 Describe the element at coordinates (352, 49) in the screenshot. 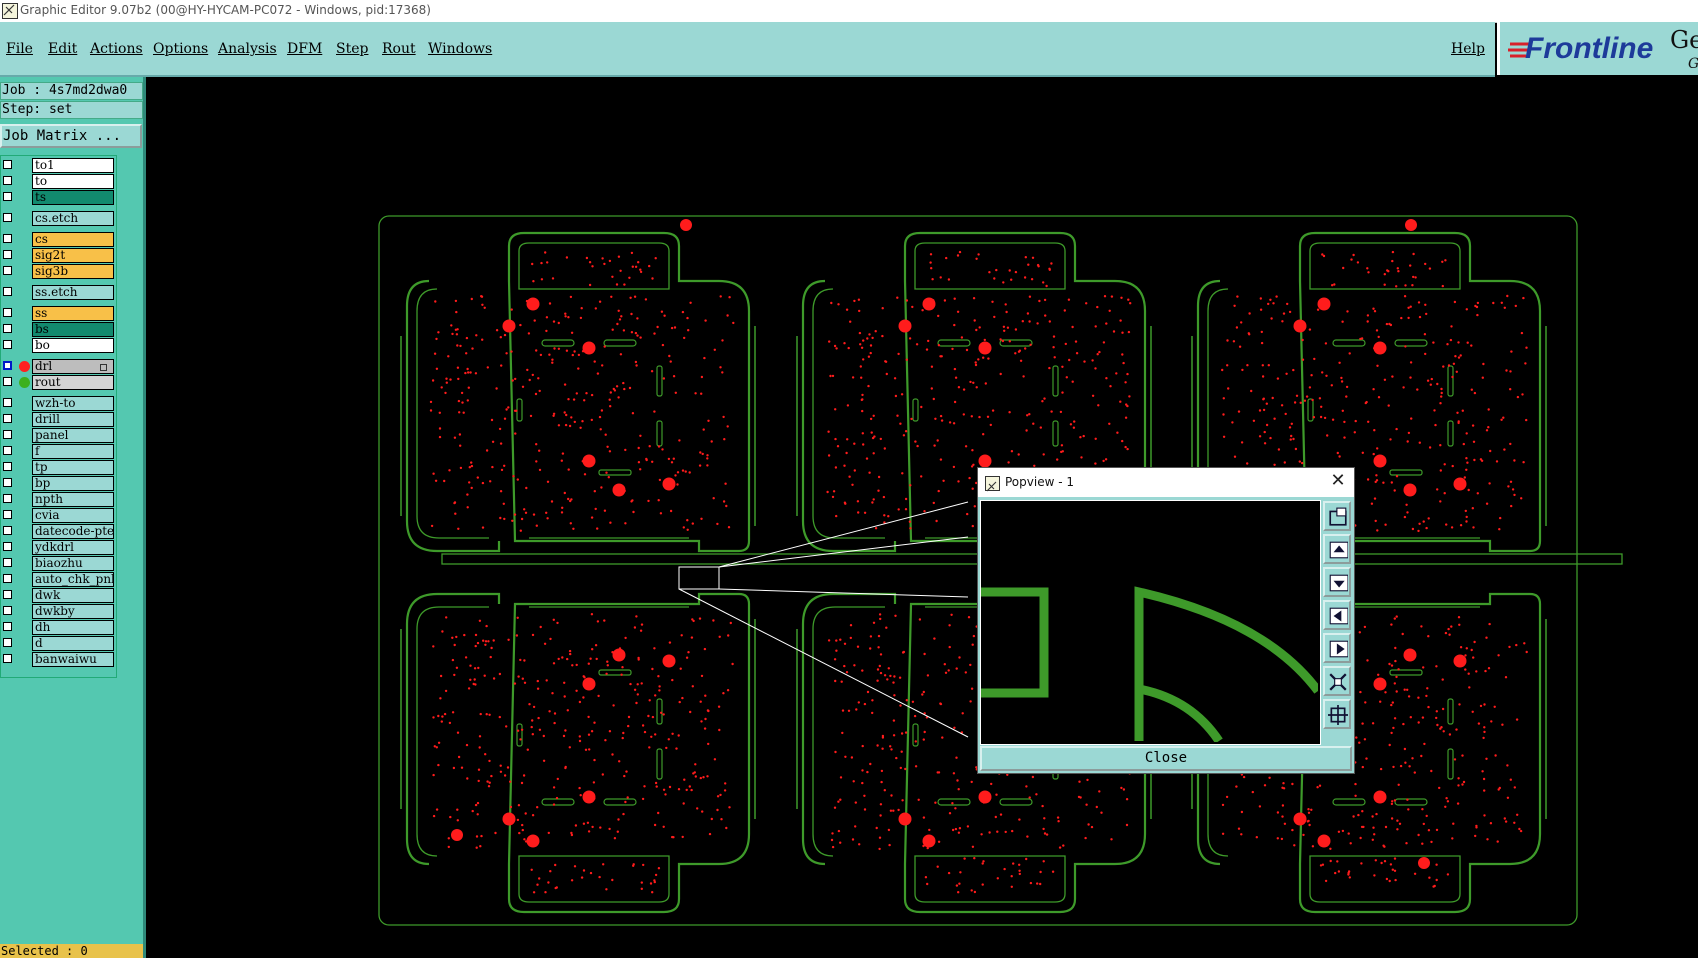

I see `menu-step: Step` at that location.